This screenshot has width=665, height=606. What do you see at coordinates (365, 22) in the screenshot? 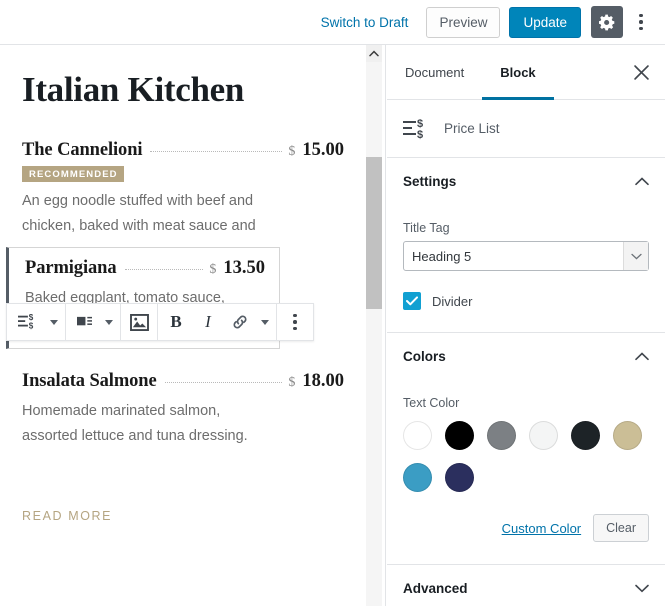
I see `switch-to-draft-button: Switch to Draft` at bounding box center [365, 22].